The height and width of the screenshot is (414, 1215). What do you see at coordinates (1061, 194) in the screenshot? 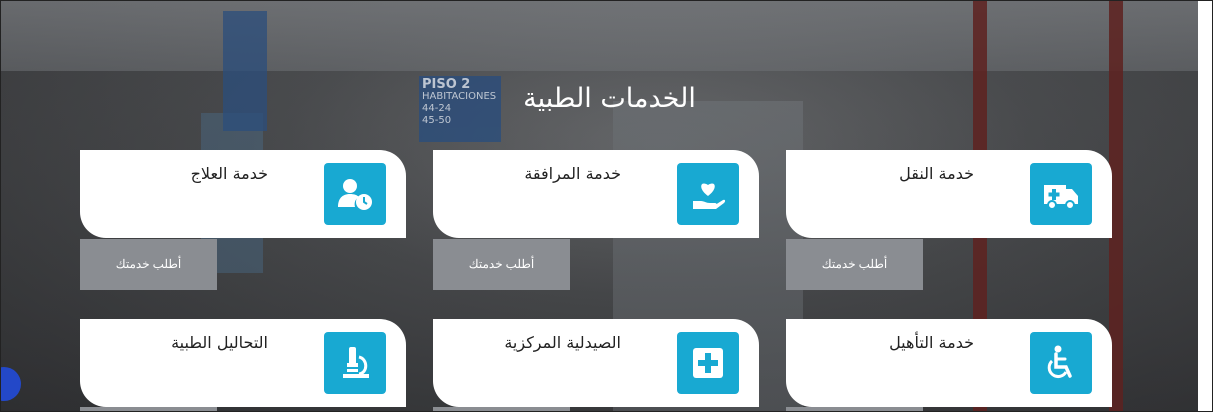
I see `ambulance-icon` at bounding box center [1061, 194].